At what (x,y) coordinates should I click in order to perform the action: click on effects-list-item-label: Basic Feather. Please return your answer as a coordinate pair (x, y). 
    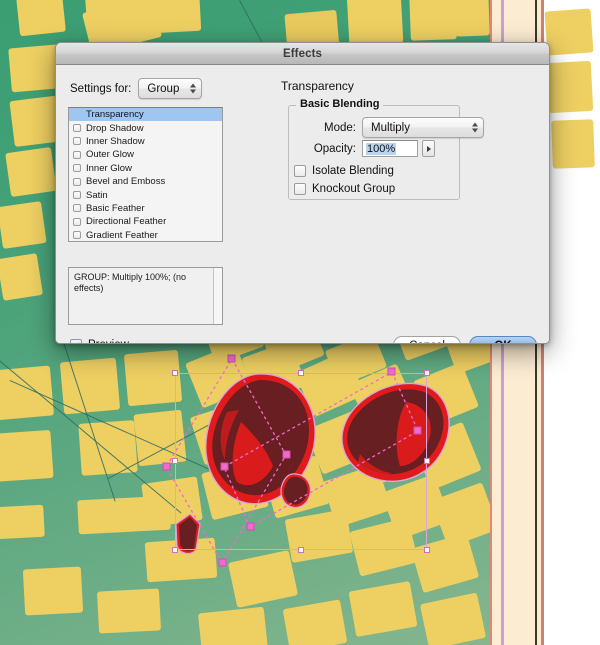
    Looking at the image, I should click on (115, 208).